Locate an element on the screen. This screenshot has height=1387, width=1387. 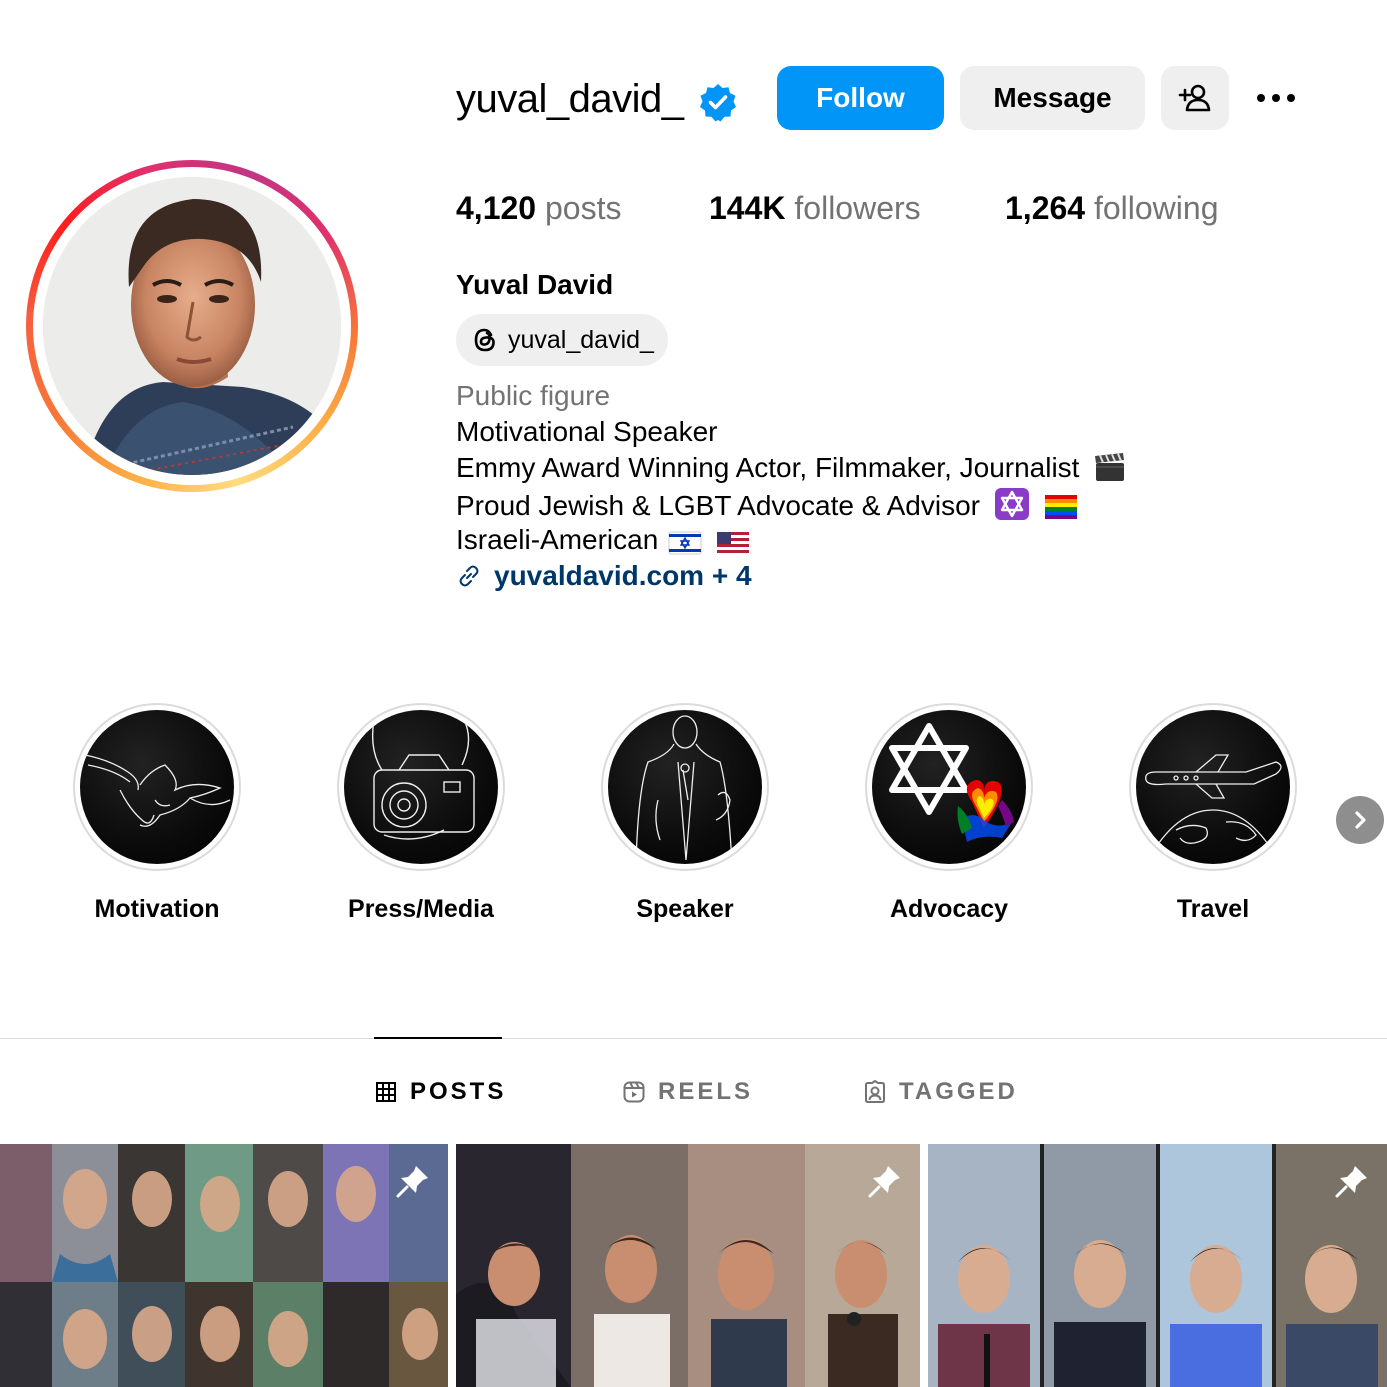
star-of-david-icon is located at coordinates (951, 782).